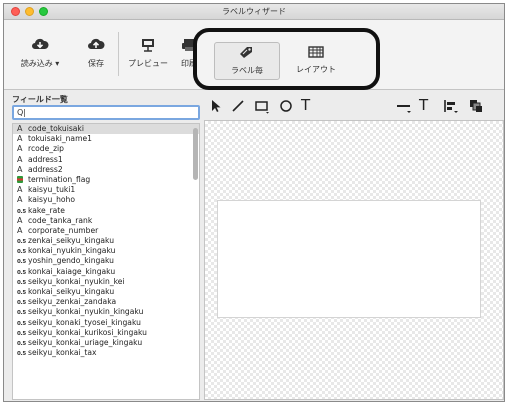  I want to click on field-list-item: 0.5 konkai_seikyu_kingaku, so click(106, 292).